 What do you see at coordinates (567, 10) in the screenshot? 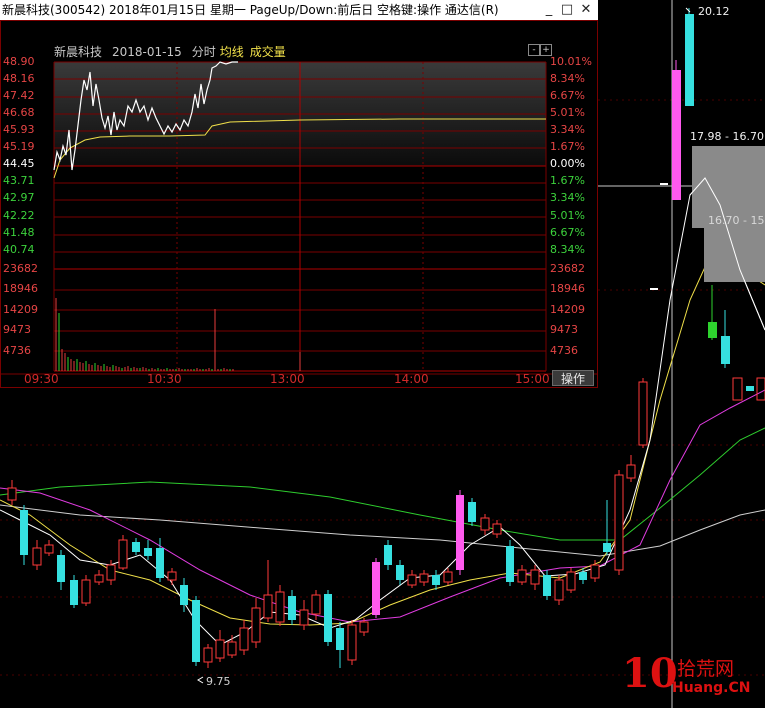
I see `maximize-button: □` at bounding box center [567, 10].